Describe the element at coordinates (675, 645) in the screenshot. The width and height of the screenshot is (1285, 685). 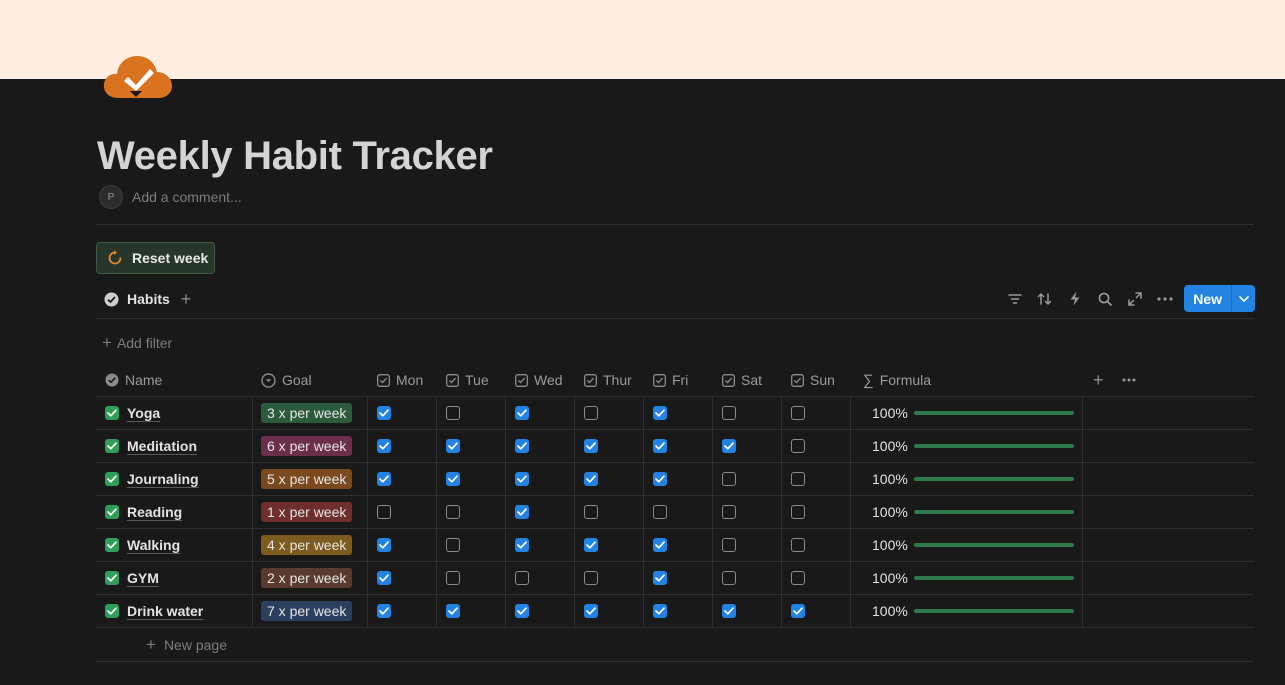
I see `new-page-button: + New page` at that location.